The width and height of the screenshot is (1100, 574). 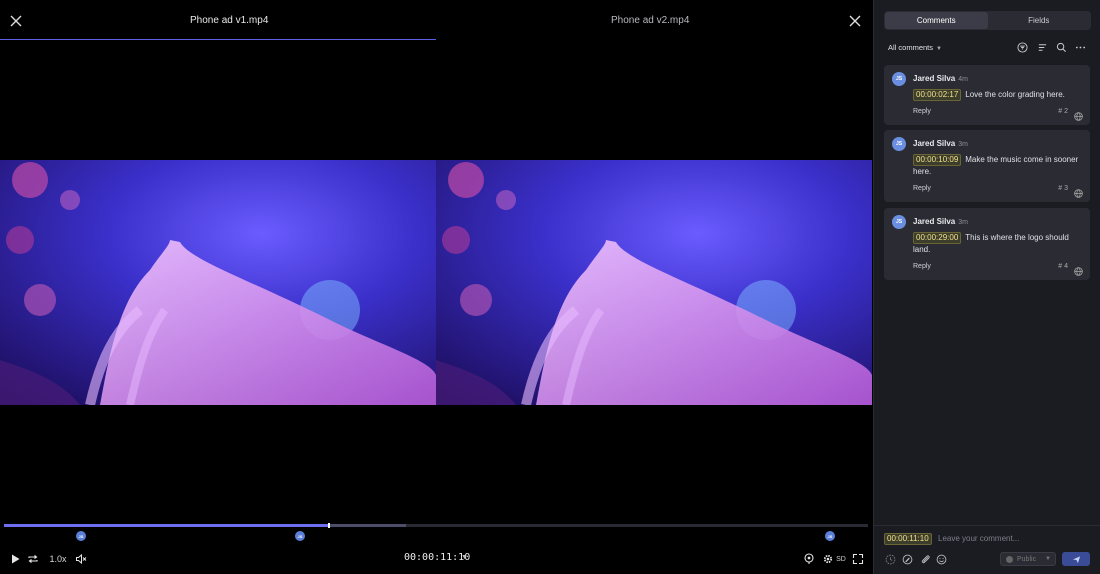 I want to click on more-horizontal-icon, so click(x=1080, y=47).